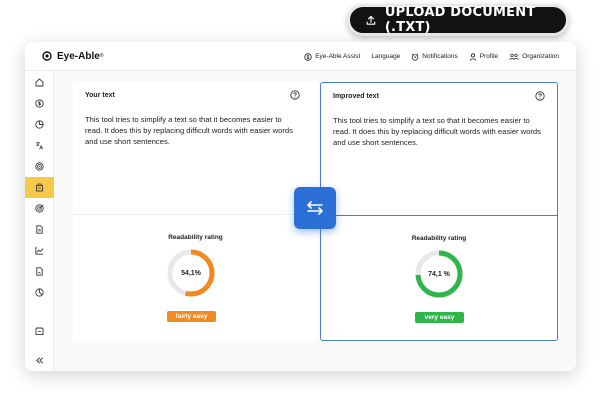 This screenshot has height=395, width=600. I want to click on your-text-badge: fairly easy, so click(191, 316).